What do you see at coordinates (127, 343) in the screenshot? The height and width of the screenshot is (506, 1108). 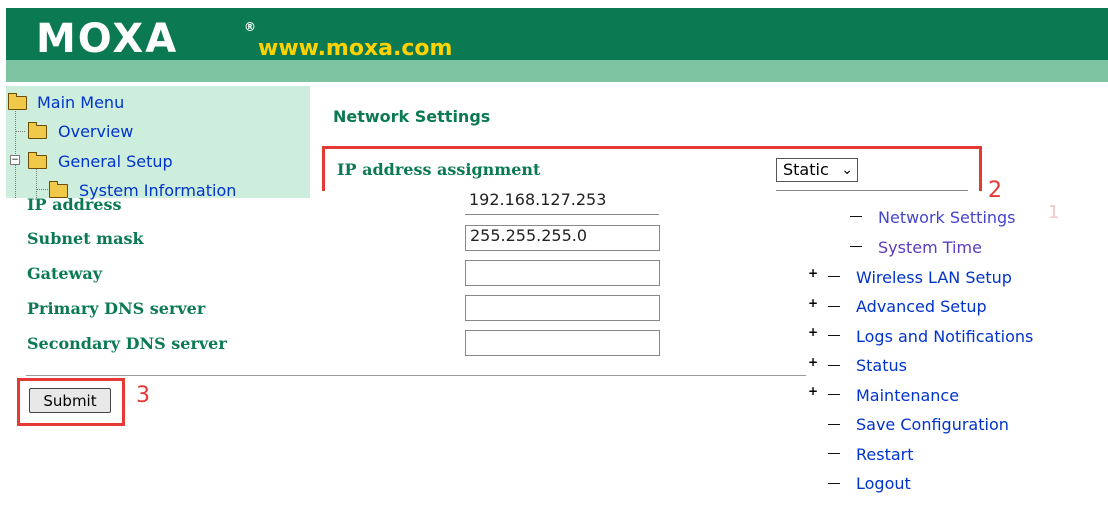 I see `secondary-dns-label: Secondary DNS server` at bounding box center [127, 343].